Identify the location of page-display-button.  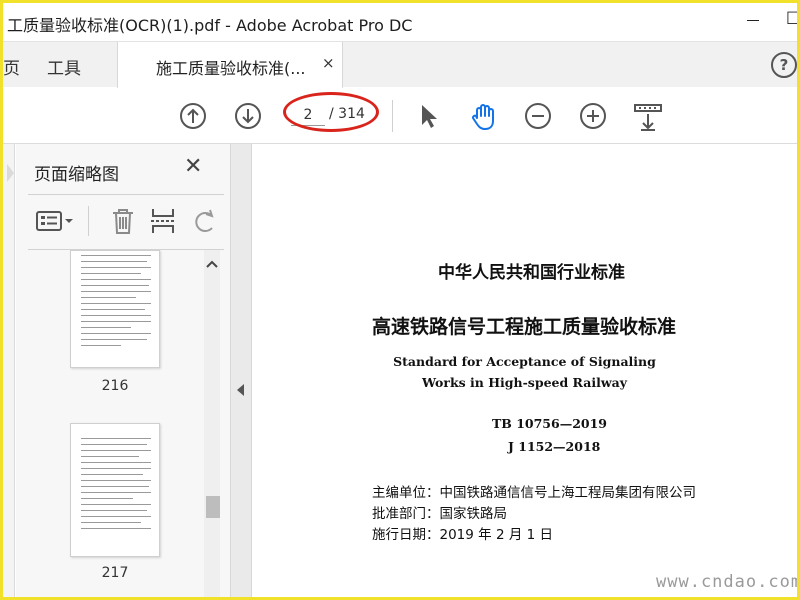
(648, 116).